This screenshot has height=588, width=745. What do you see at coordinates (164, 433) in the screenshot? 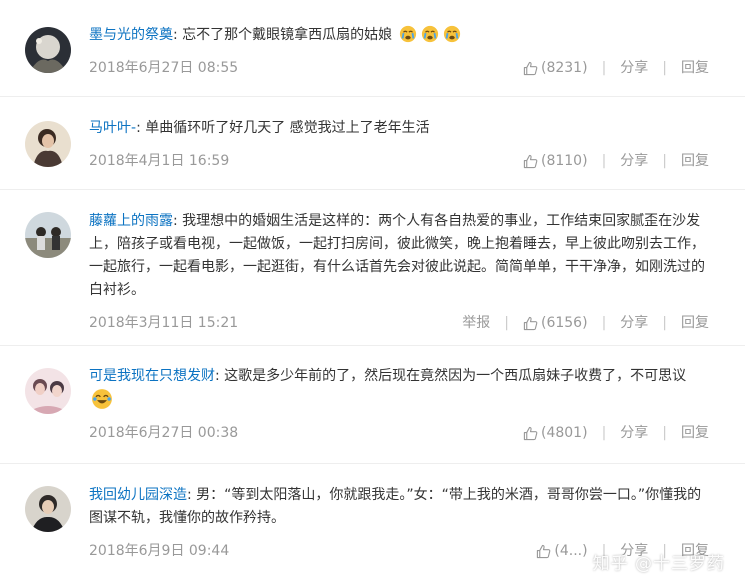
I see `comment-time: 2018年6月27日 00:38` at bounding box center [164, 433].